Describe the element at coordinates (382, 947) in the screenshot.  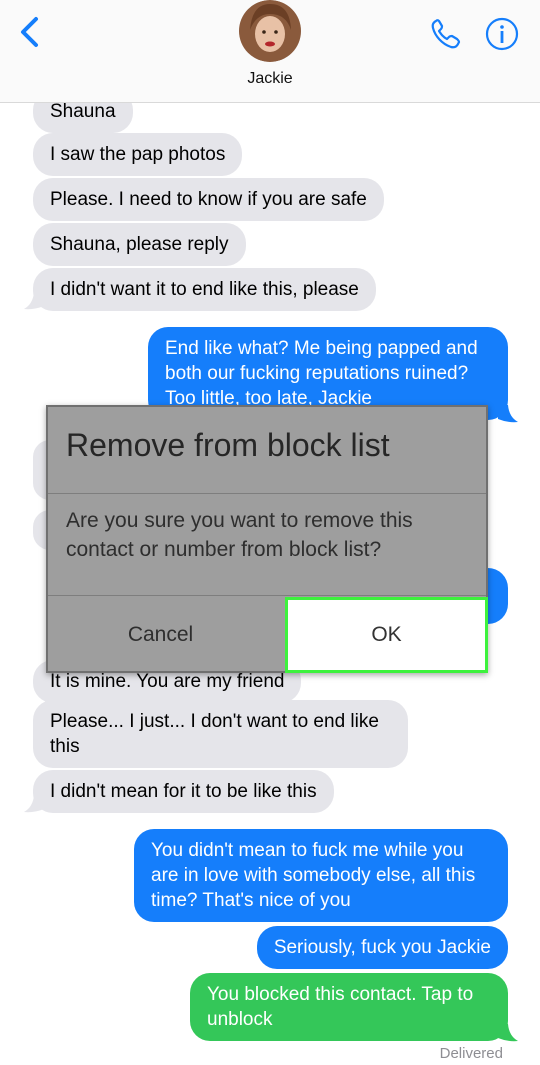
I see `outgoing-message: Seriously, fuck you Jackie` at that location.